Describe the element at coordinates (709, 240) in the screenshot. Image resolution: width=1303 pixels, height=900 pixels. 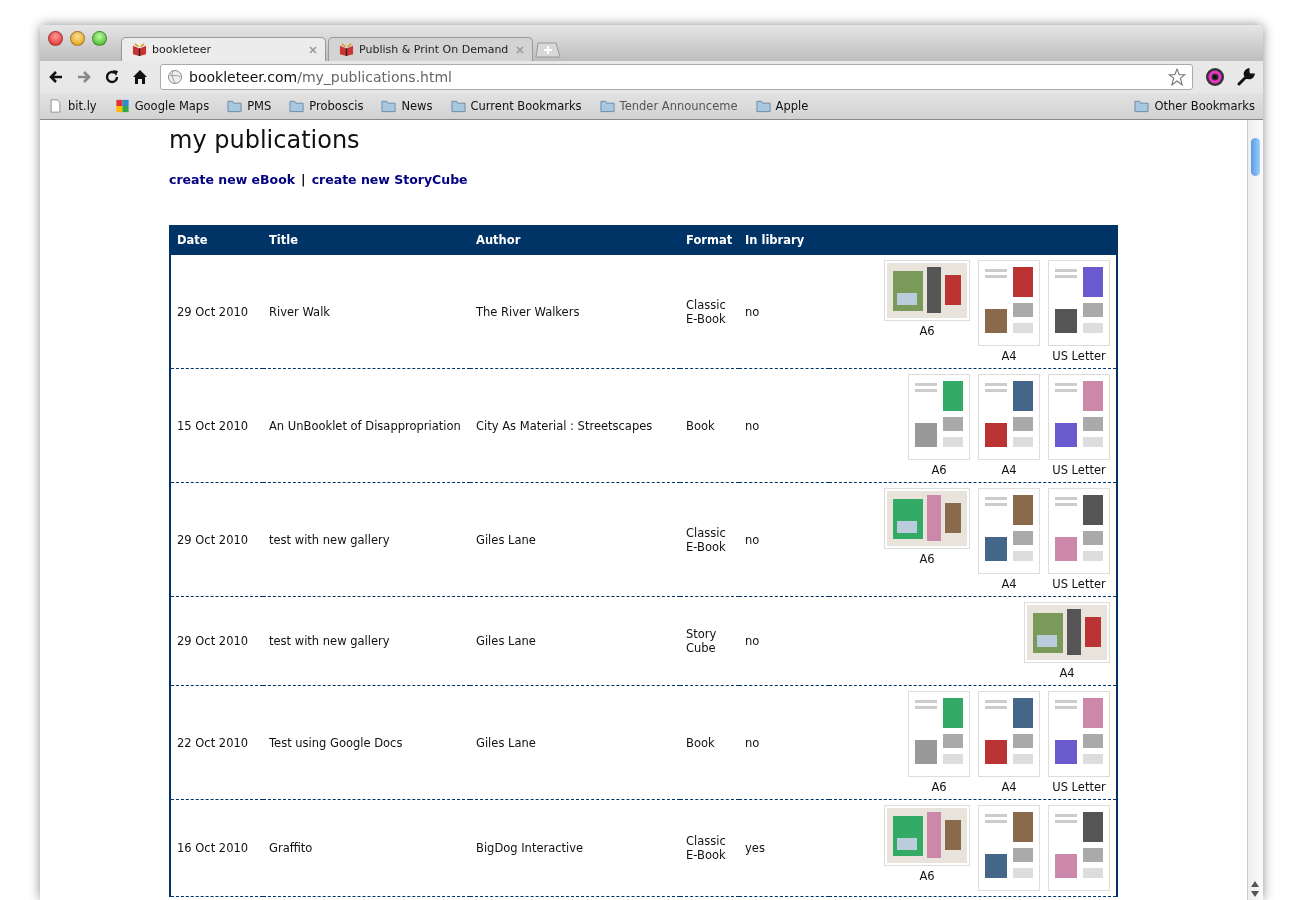
I see `column-header: Format` at that location.